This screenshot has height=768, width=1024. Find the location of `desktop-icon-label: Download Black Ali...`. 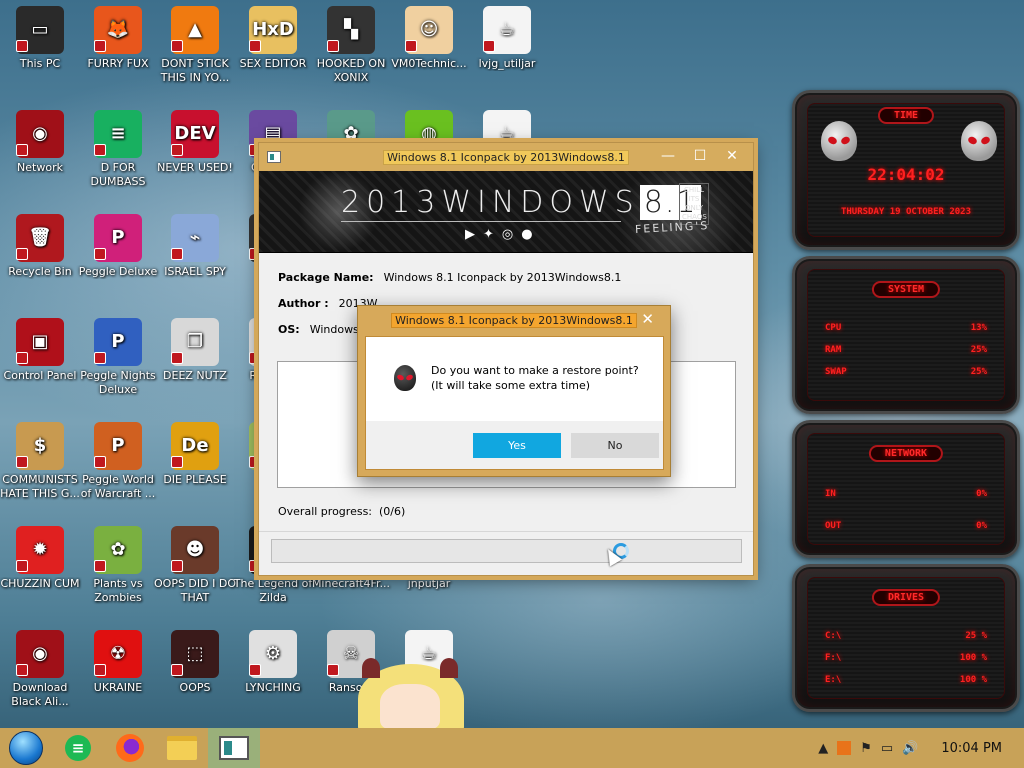

desktop-icon-label: Download Black Ali... is located at coordinates (40, 694).